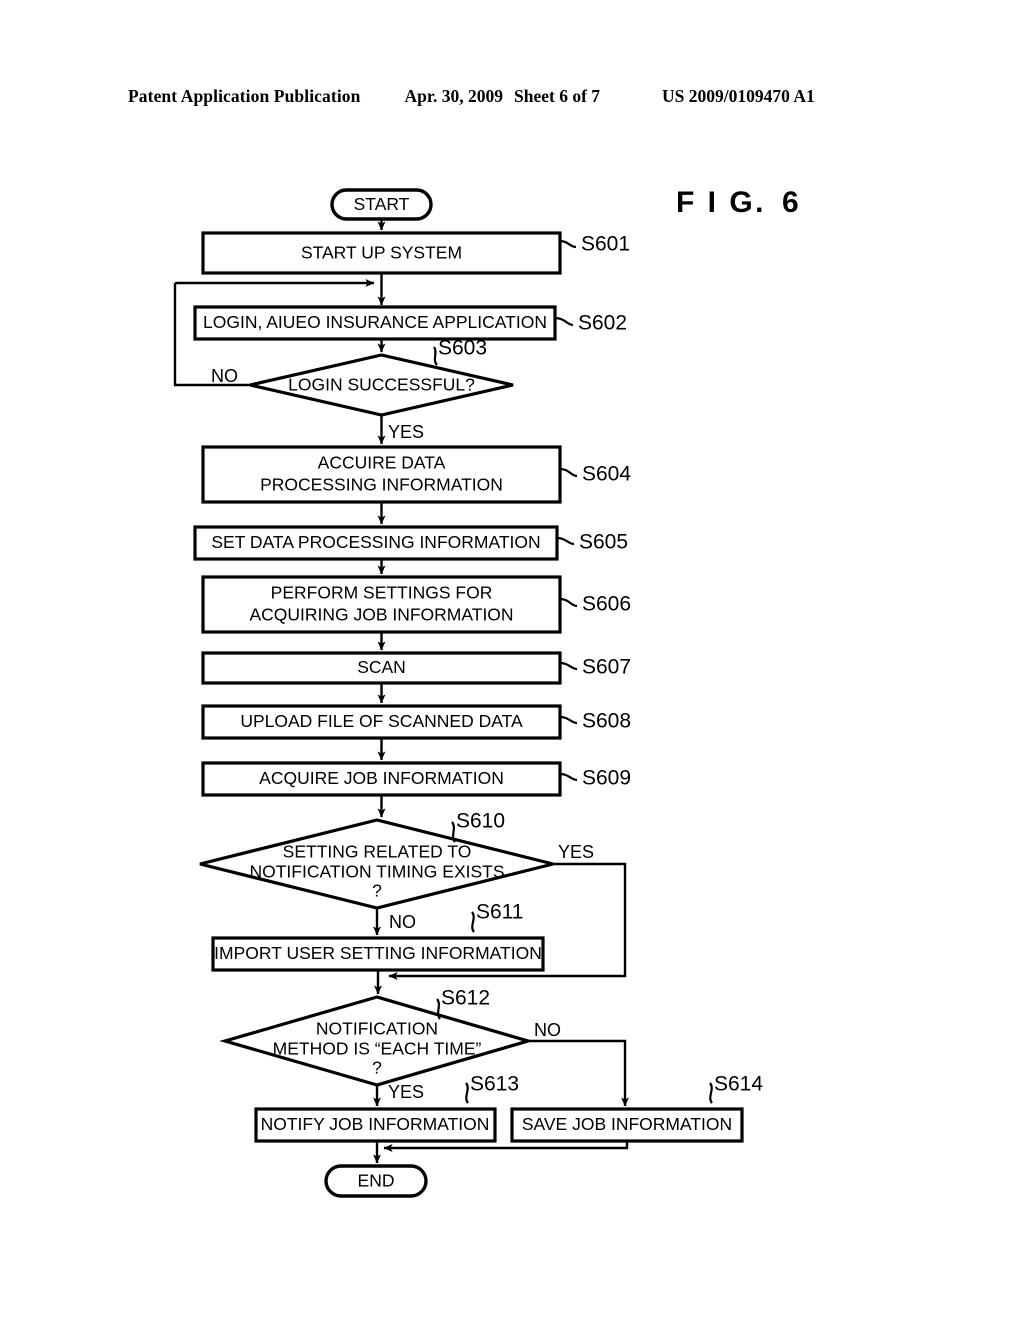 This screenshot has width=1024, height=1320. I want to click on node-s610-line3: ?, so click(377, 891).